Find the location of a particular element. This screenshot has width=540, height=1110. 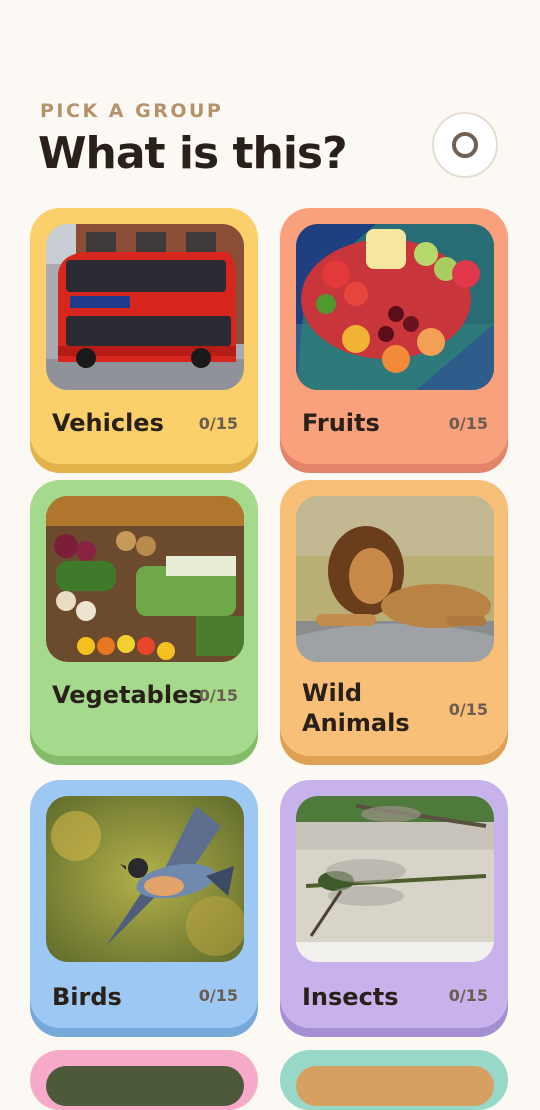

category-card-birds: Birds 0/15 is located at coordinates (144, 904).